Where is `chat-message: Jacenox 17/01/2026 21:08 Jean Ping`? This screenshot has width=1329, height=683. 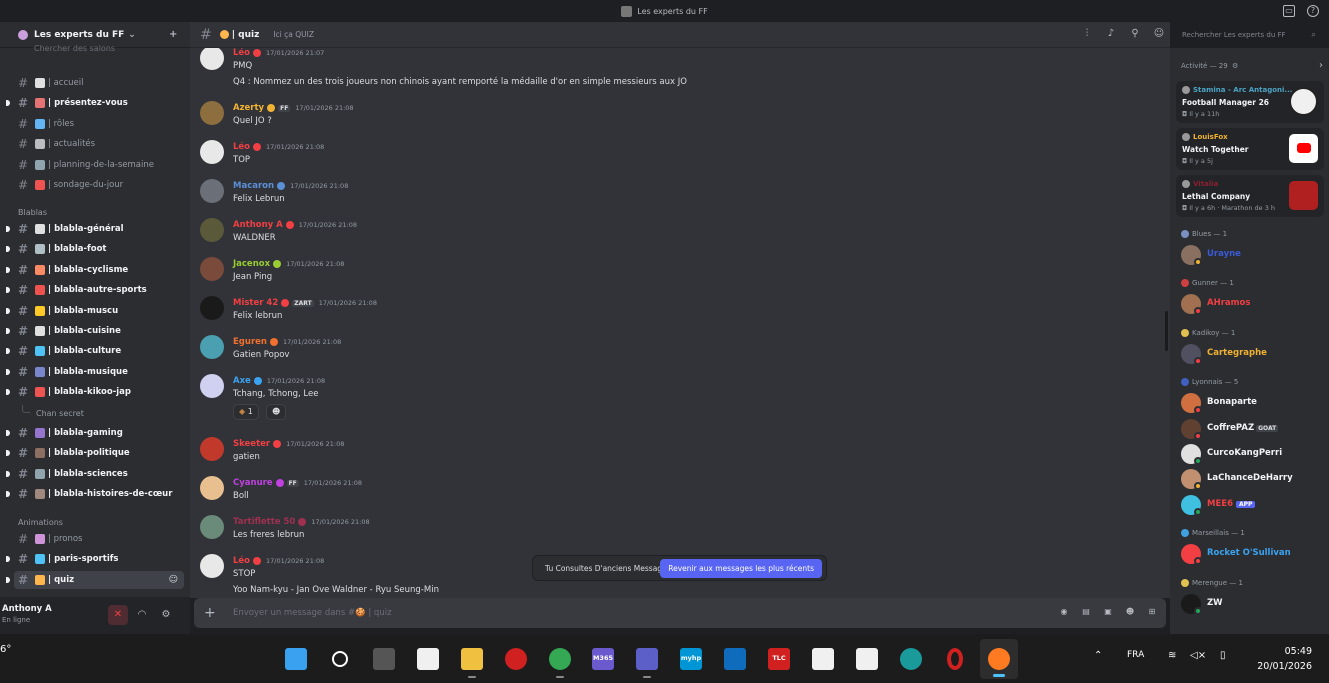
chat-message: Jacenox 17/01/2026 21:08 Jean Ping is located at coordinates (675, 278).